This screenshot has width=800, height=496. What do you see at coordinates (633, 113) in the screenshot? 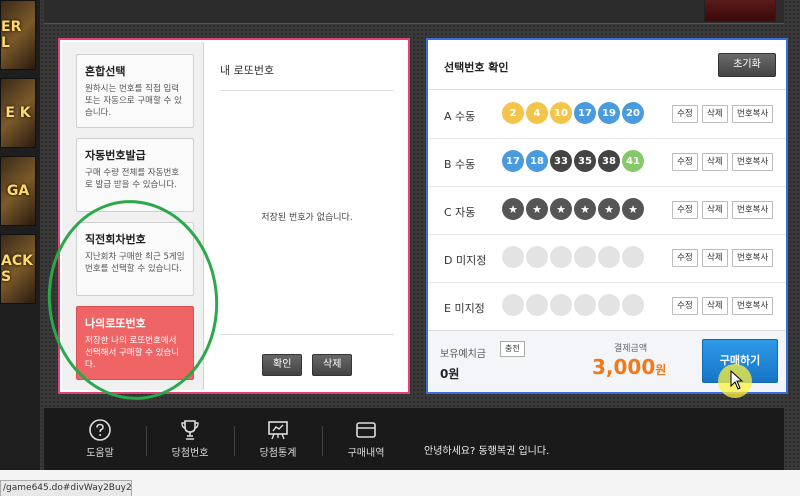
I see `number-ball: 20` at bounding box center [633, 113].